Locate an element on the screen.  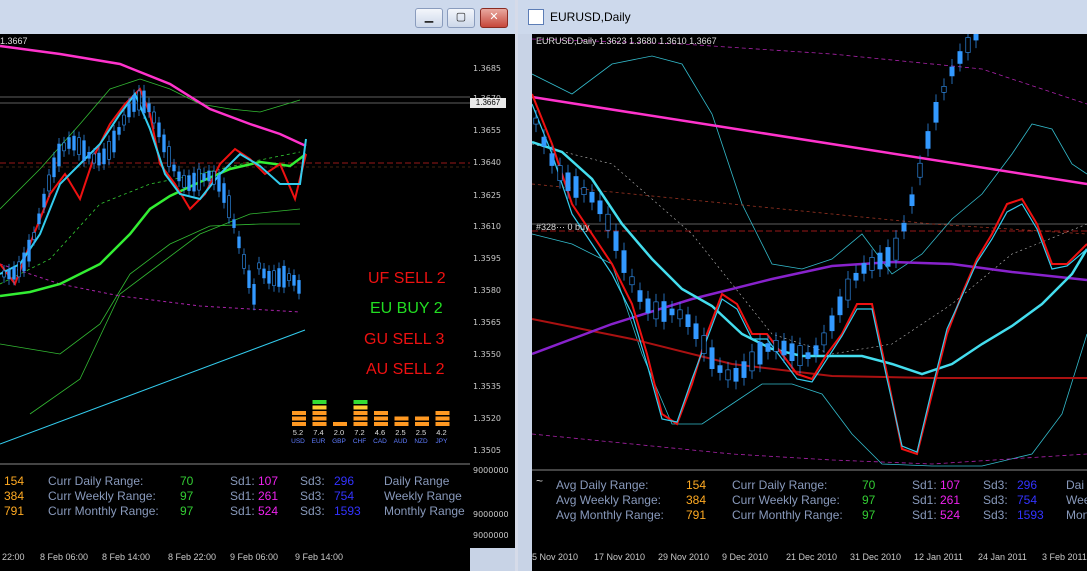
chart-window-icon is located at coordinates (536, 17).